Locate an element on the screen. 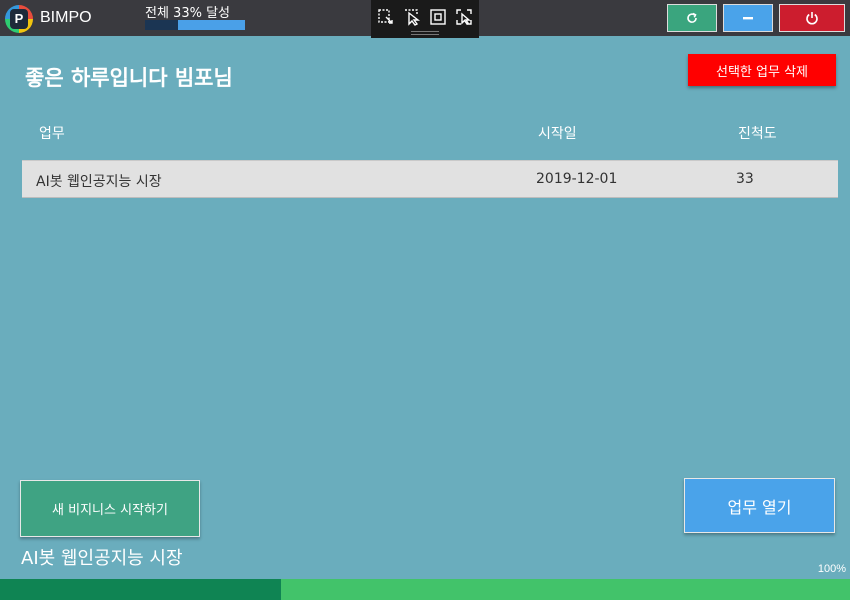  overall-progress-label: 전체 33% 달성 is located at coordinates (187, 13).